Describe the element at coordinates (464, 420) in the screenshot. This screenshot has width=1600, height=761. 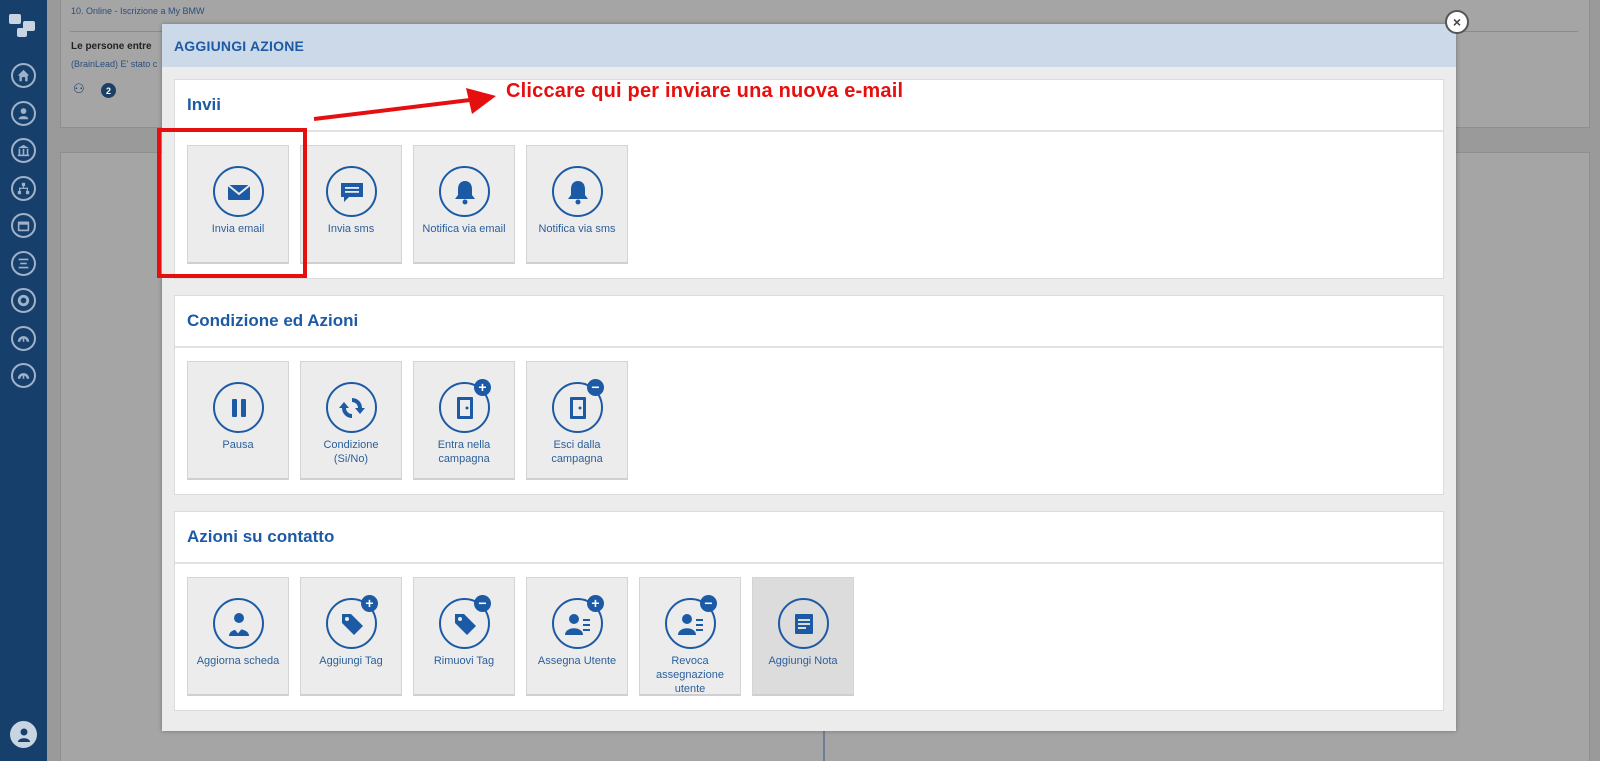
I see `enter-campaign-tile: + Entra nella campagna` at that location.